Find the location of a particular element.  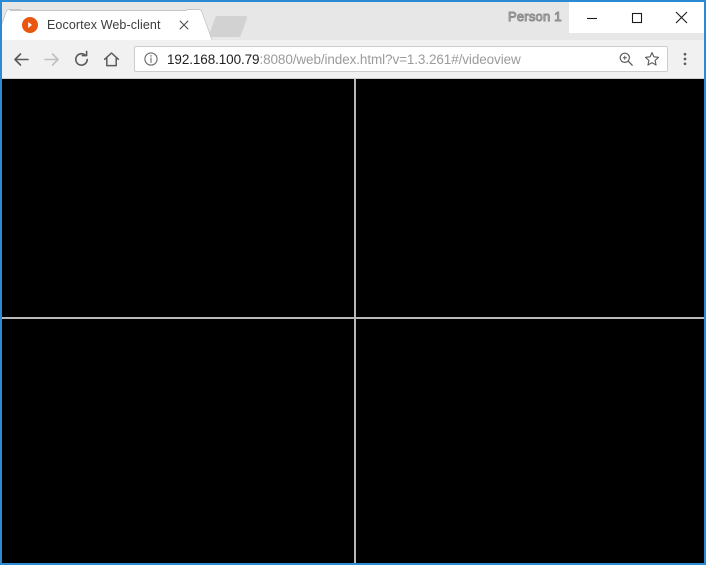

star-outline-icon is located at coordinates (652, 59).